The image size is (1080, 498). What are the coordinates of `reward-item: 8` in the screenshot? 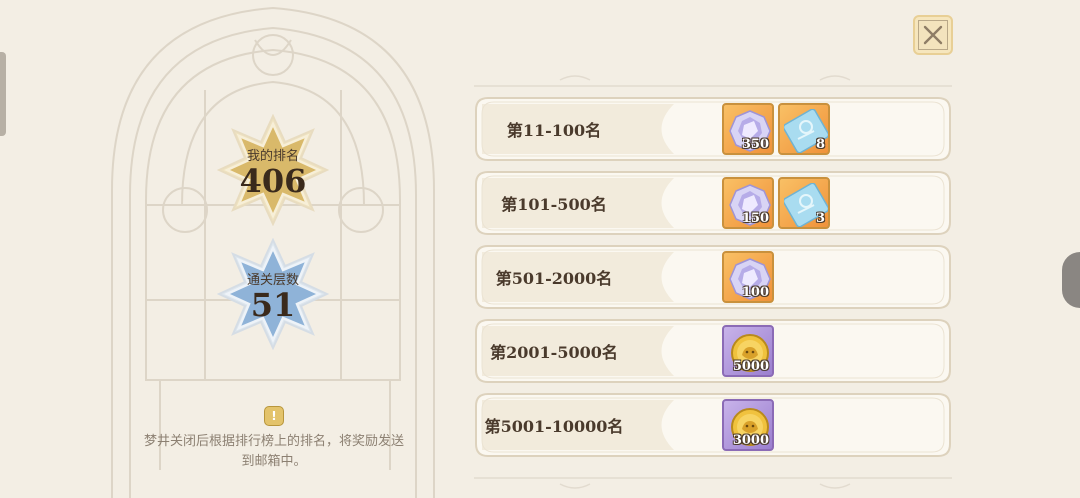 It's located at (804, 129).